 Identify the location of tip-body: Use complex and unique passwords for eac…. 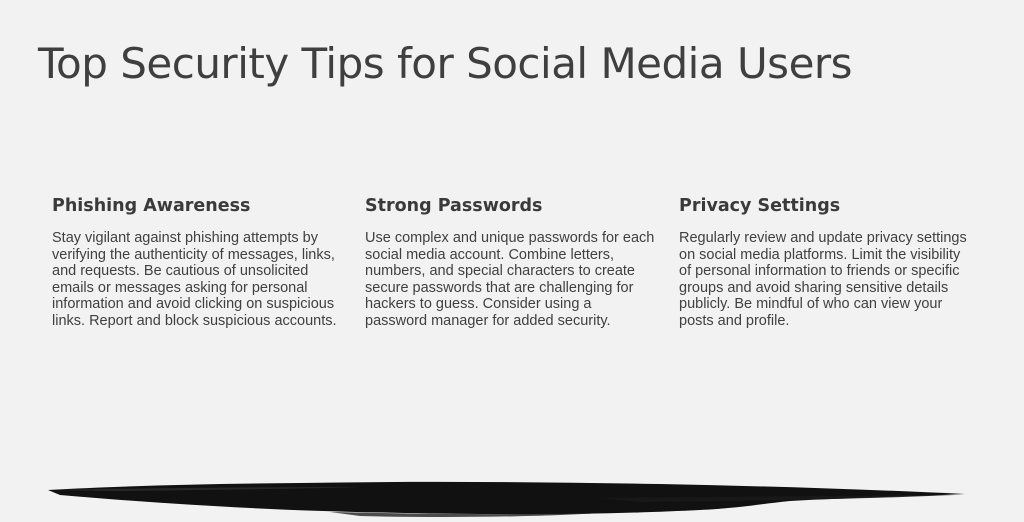
(510, 279).